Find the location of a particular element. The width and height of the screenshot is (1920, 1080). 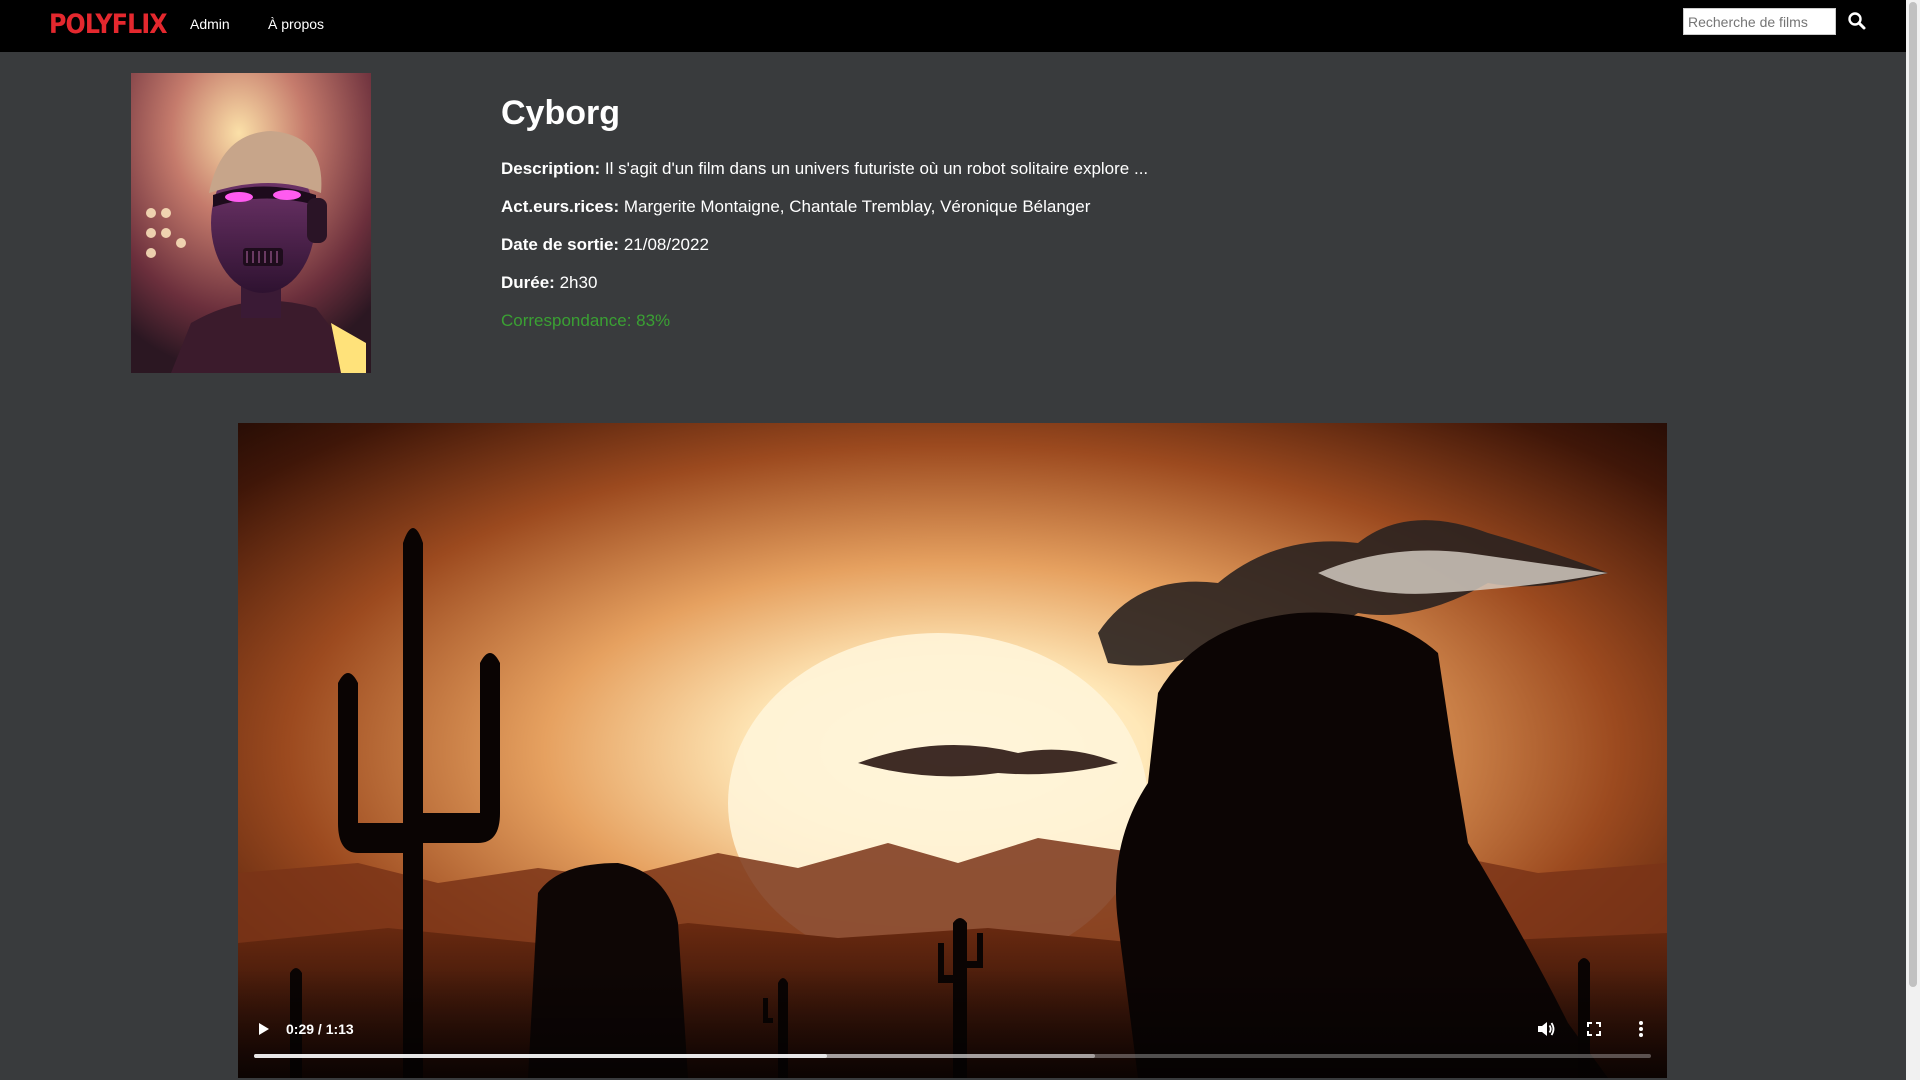

search-input is located at coordinates (1759, 21).